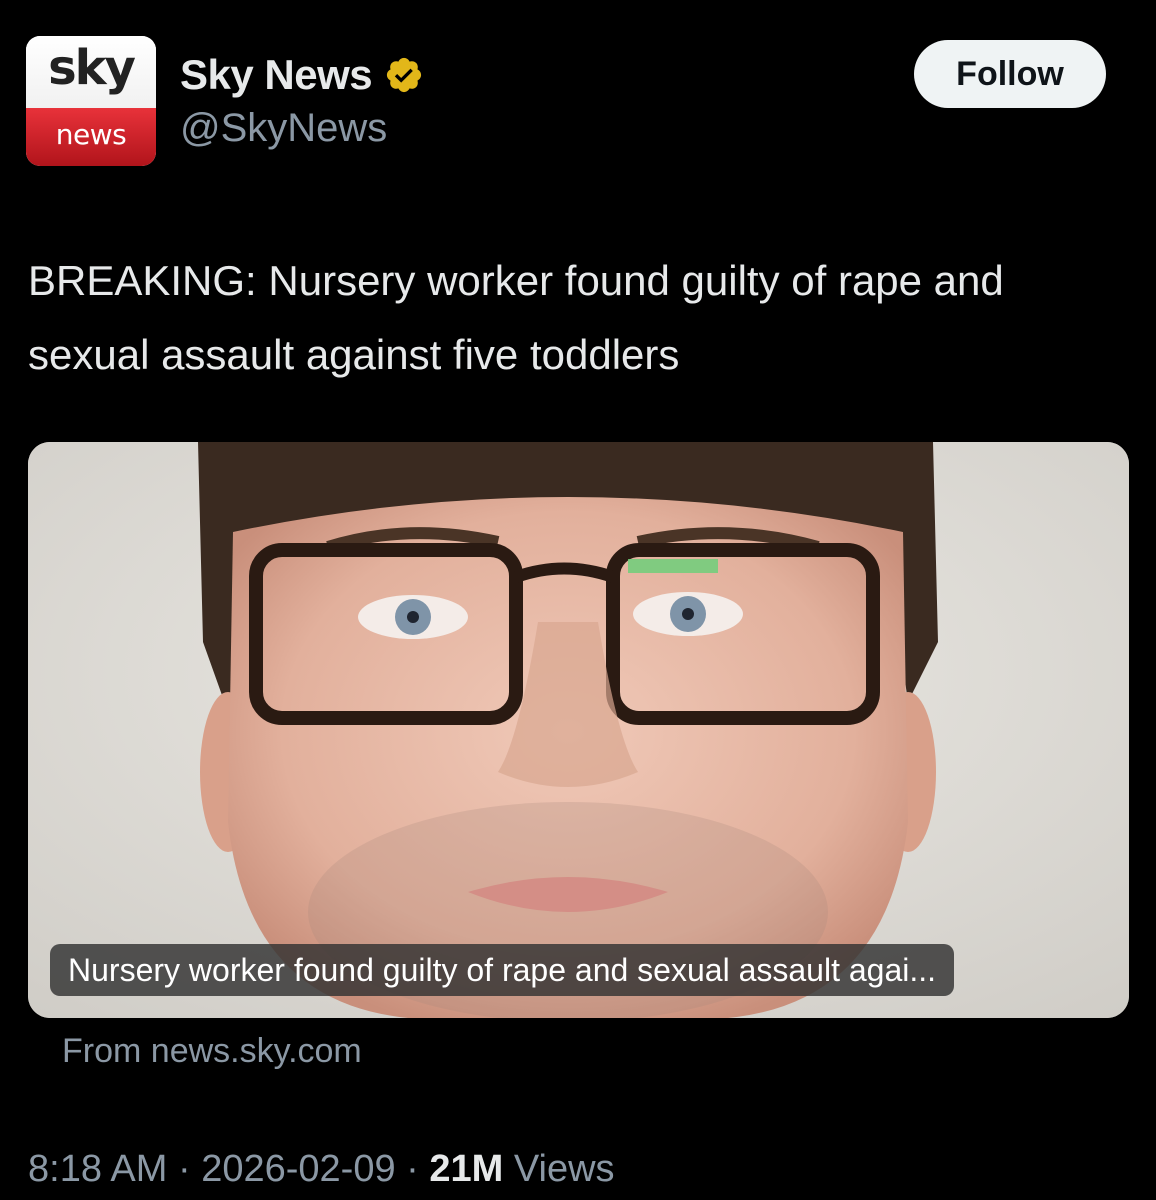  Describe the element at coordinates (256, 1051) in the screenshot. I see `card-source-domain: news.sky.com` at that location.